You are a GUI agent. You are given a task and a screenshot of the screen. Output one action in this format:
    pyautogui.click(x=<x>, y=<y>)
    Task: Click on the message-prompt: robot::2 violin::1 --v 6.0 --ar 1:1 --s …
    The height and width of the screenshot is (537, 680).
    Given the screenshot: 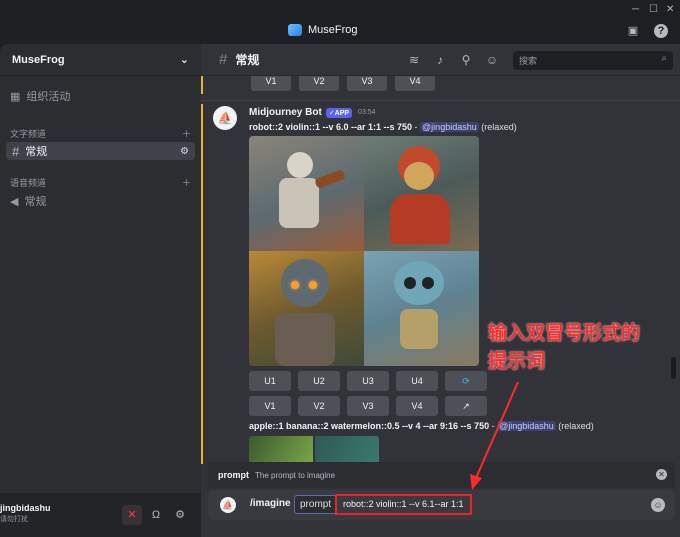 What is the action you would take?
    pyautogui.click(x=383, y=127)
    